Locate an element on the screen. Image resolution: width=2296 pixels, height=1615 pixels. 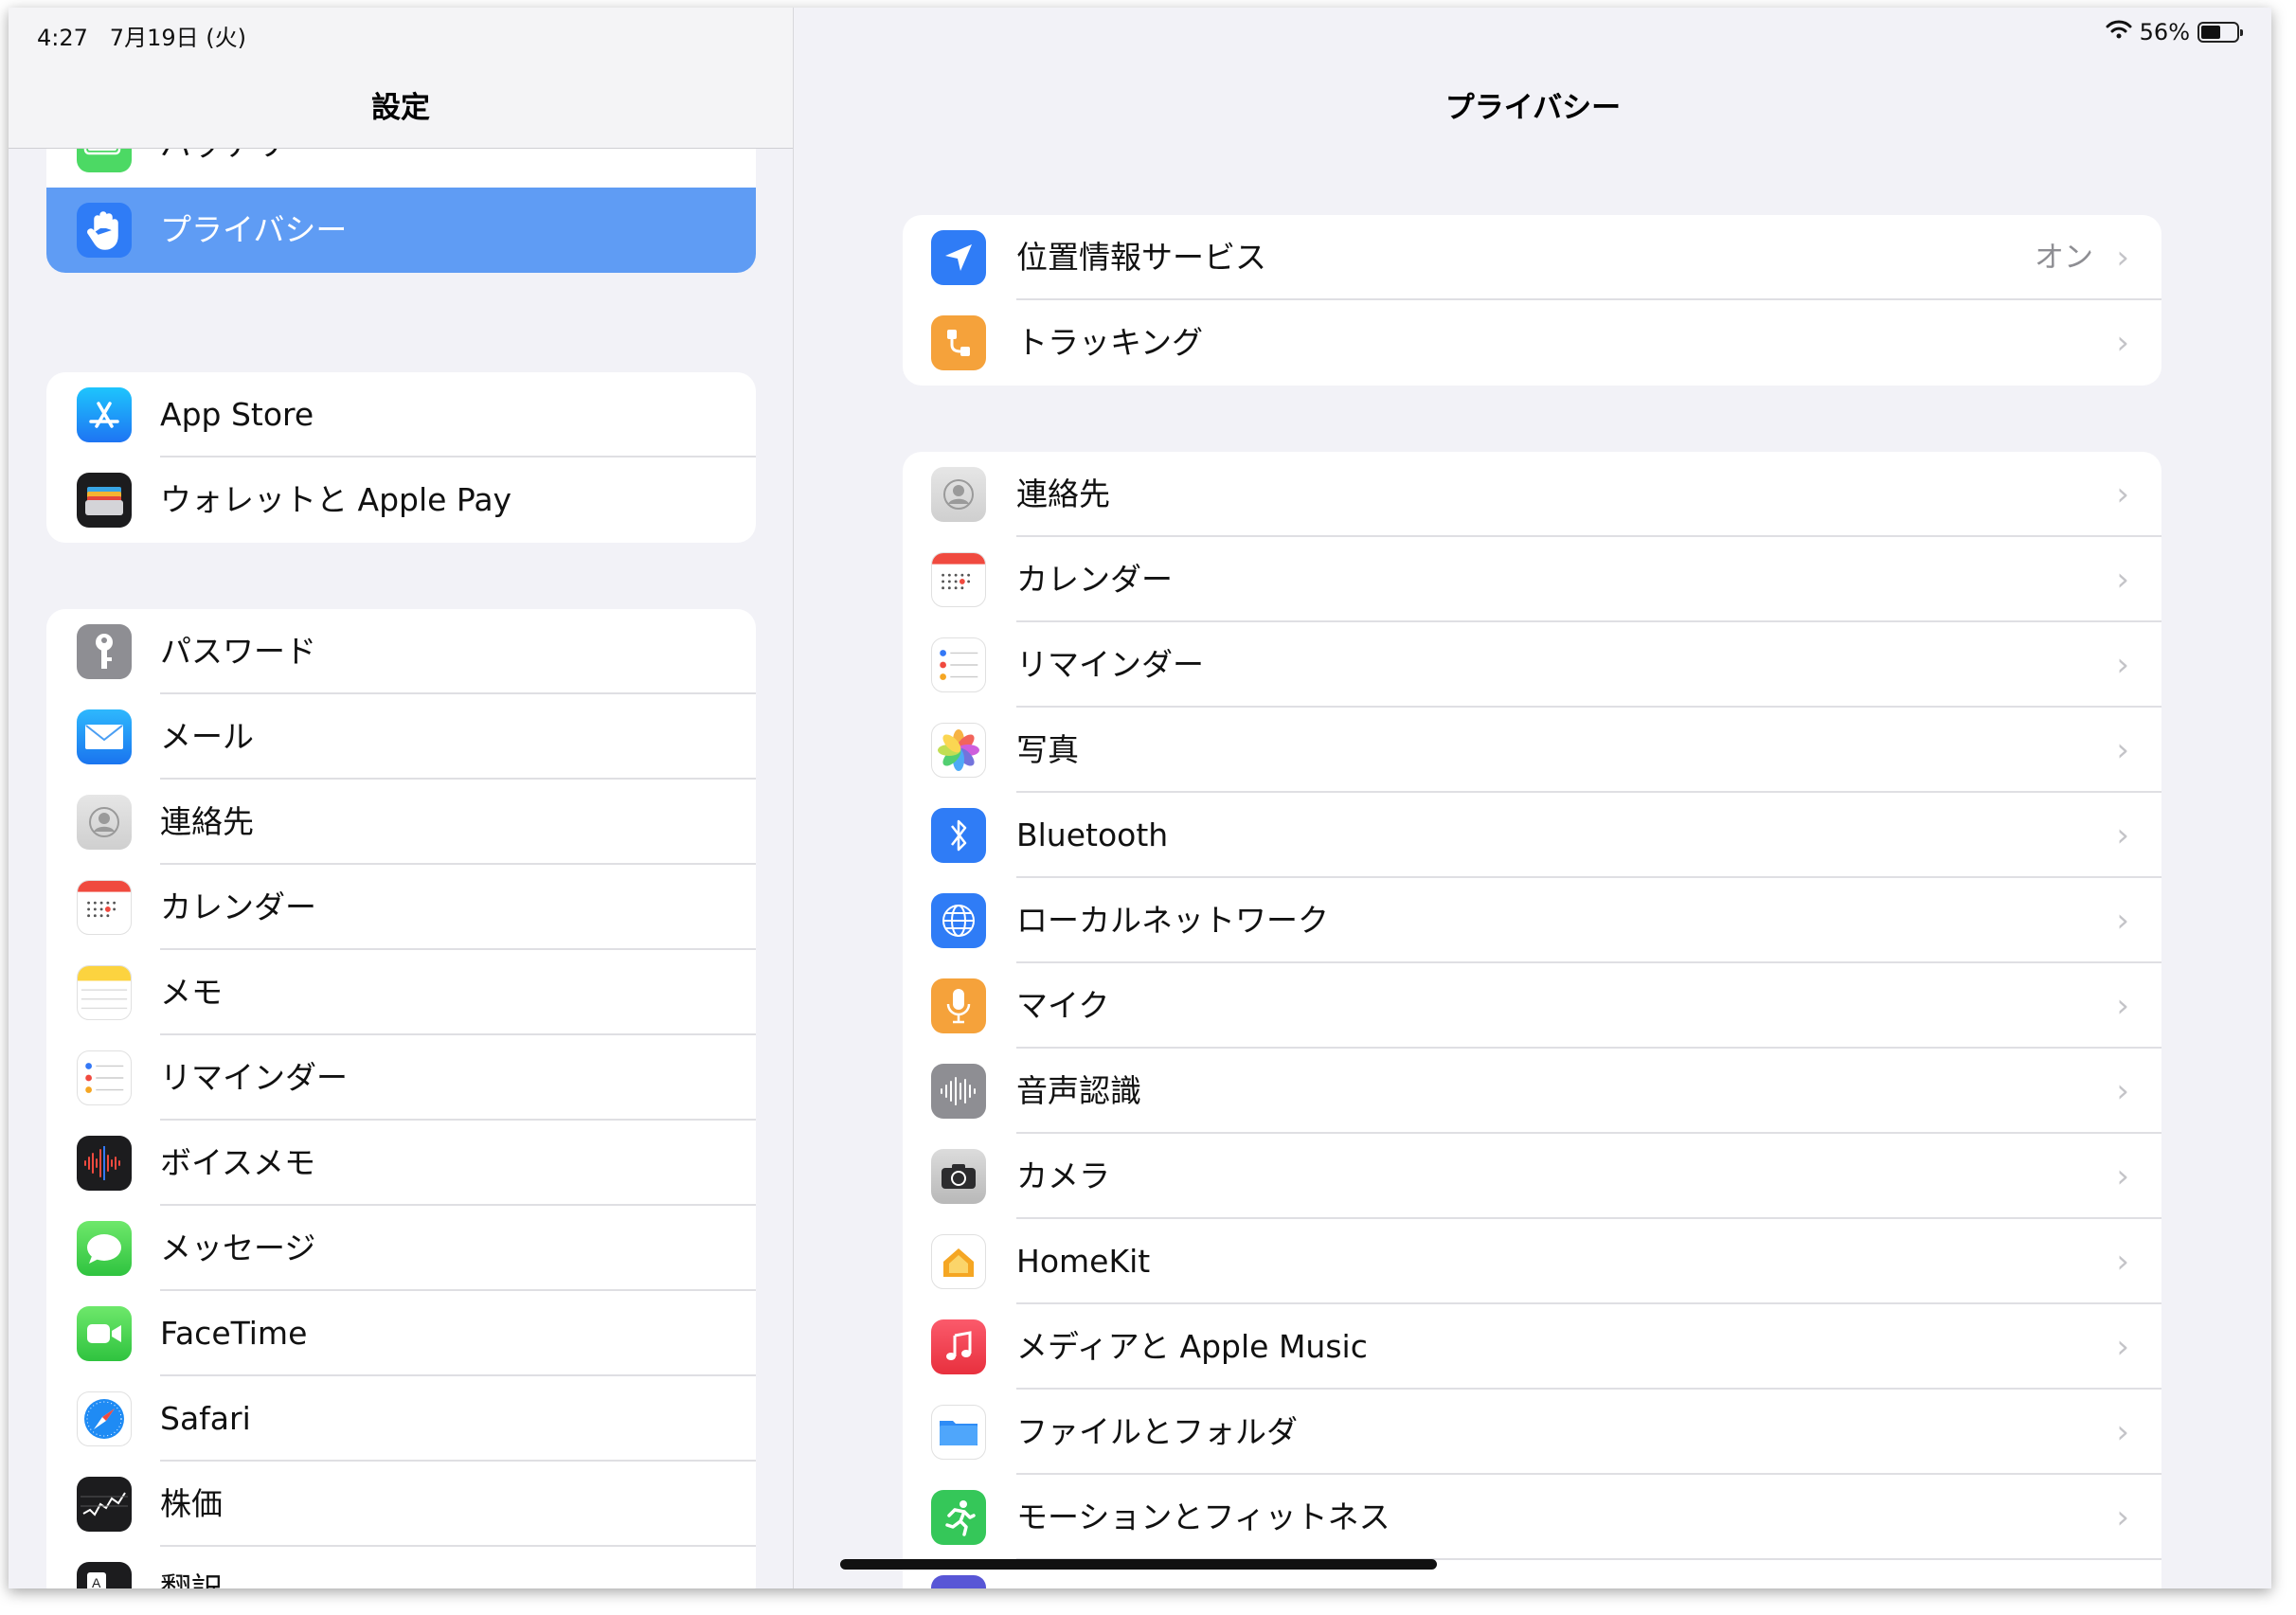
sidebar-item-label: メモ is located at coordinates (191, 992).